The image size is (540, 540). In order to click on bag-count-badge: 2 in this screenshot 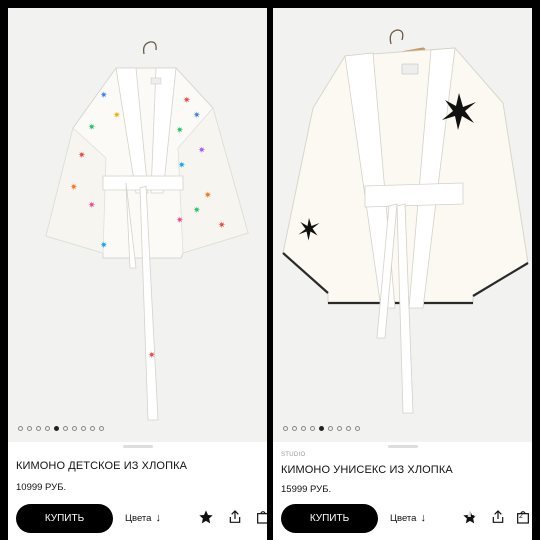, I will do `click(521, 516)`.